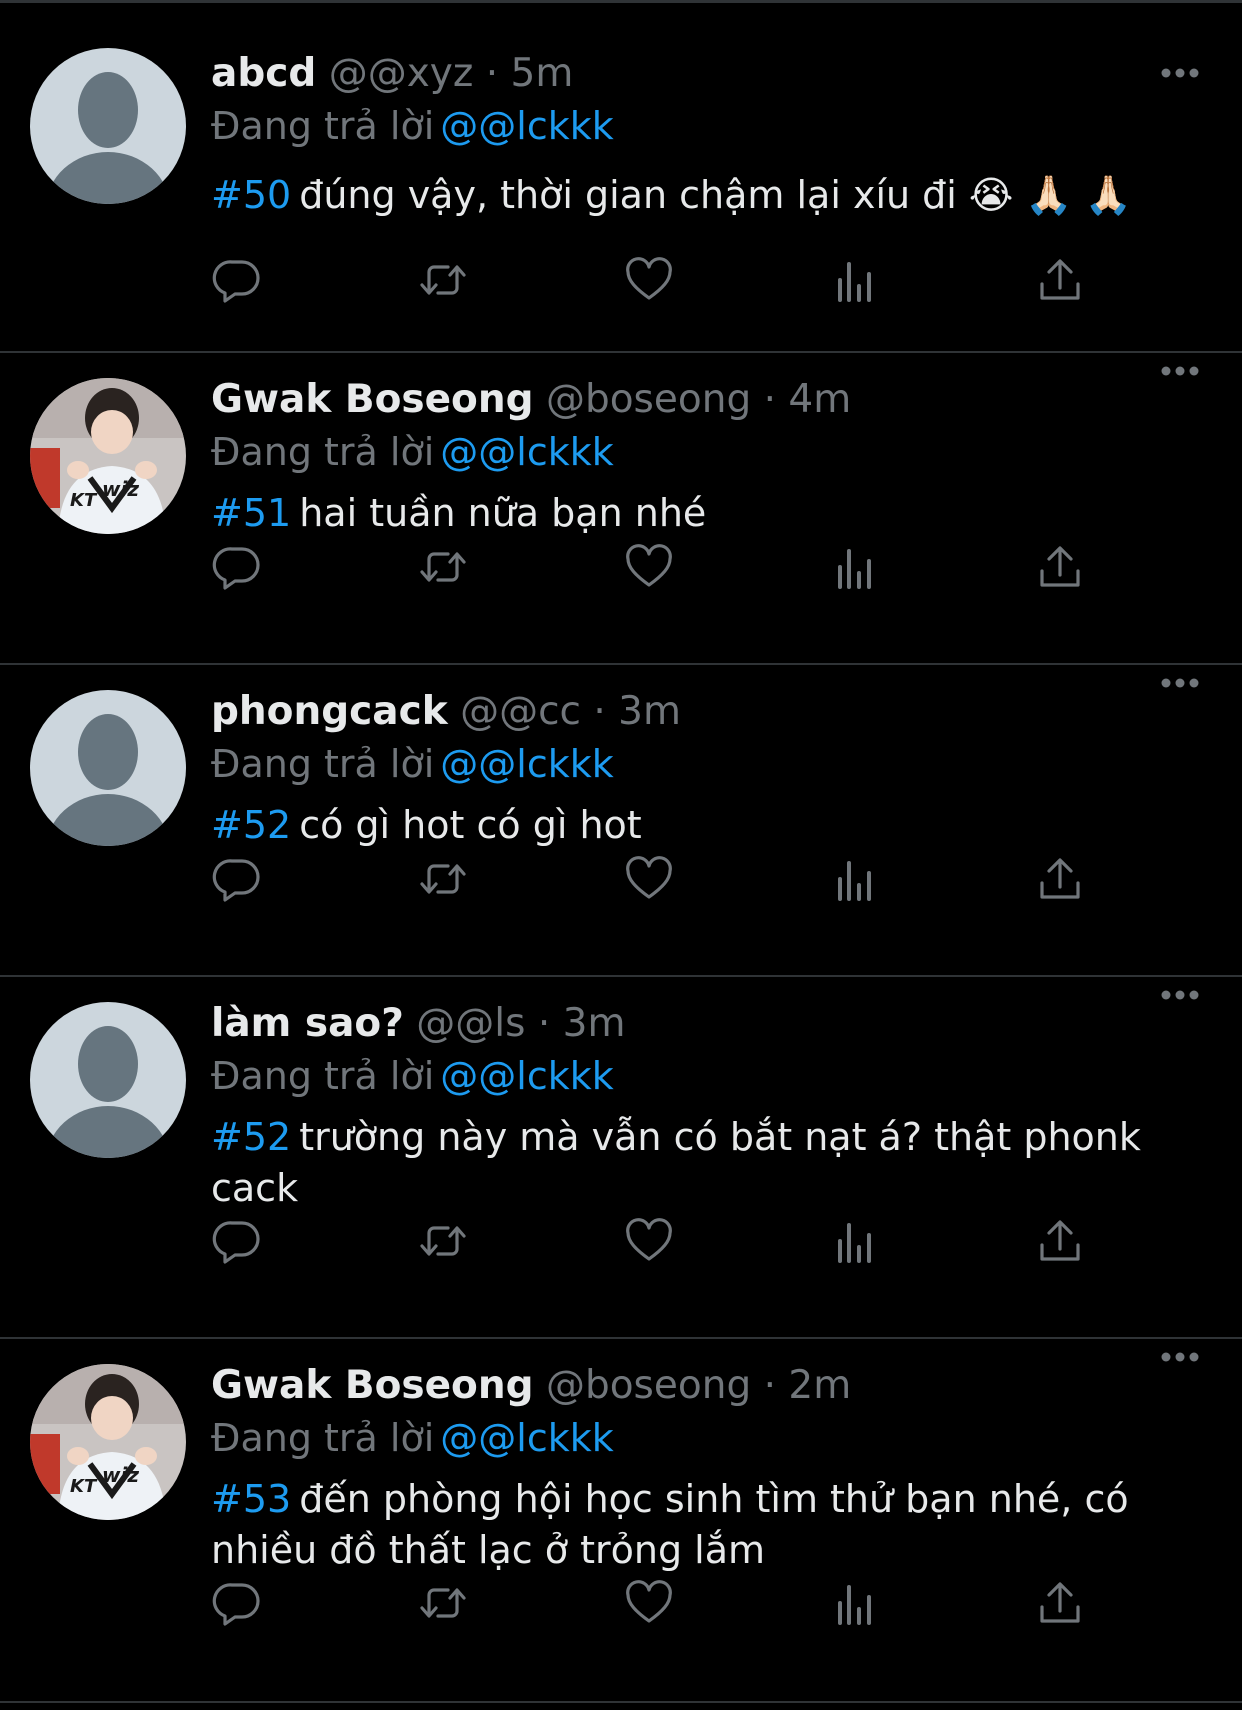  Describe the element at coordinates (706, 74) in the screenshot. I see `tweet-header: abcd @@xyz · 5m` at that location.